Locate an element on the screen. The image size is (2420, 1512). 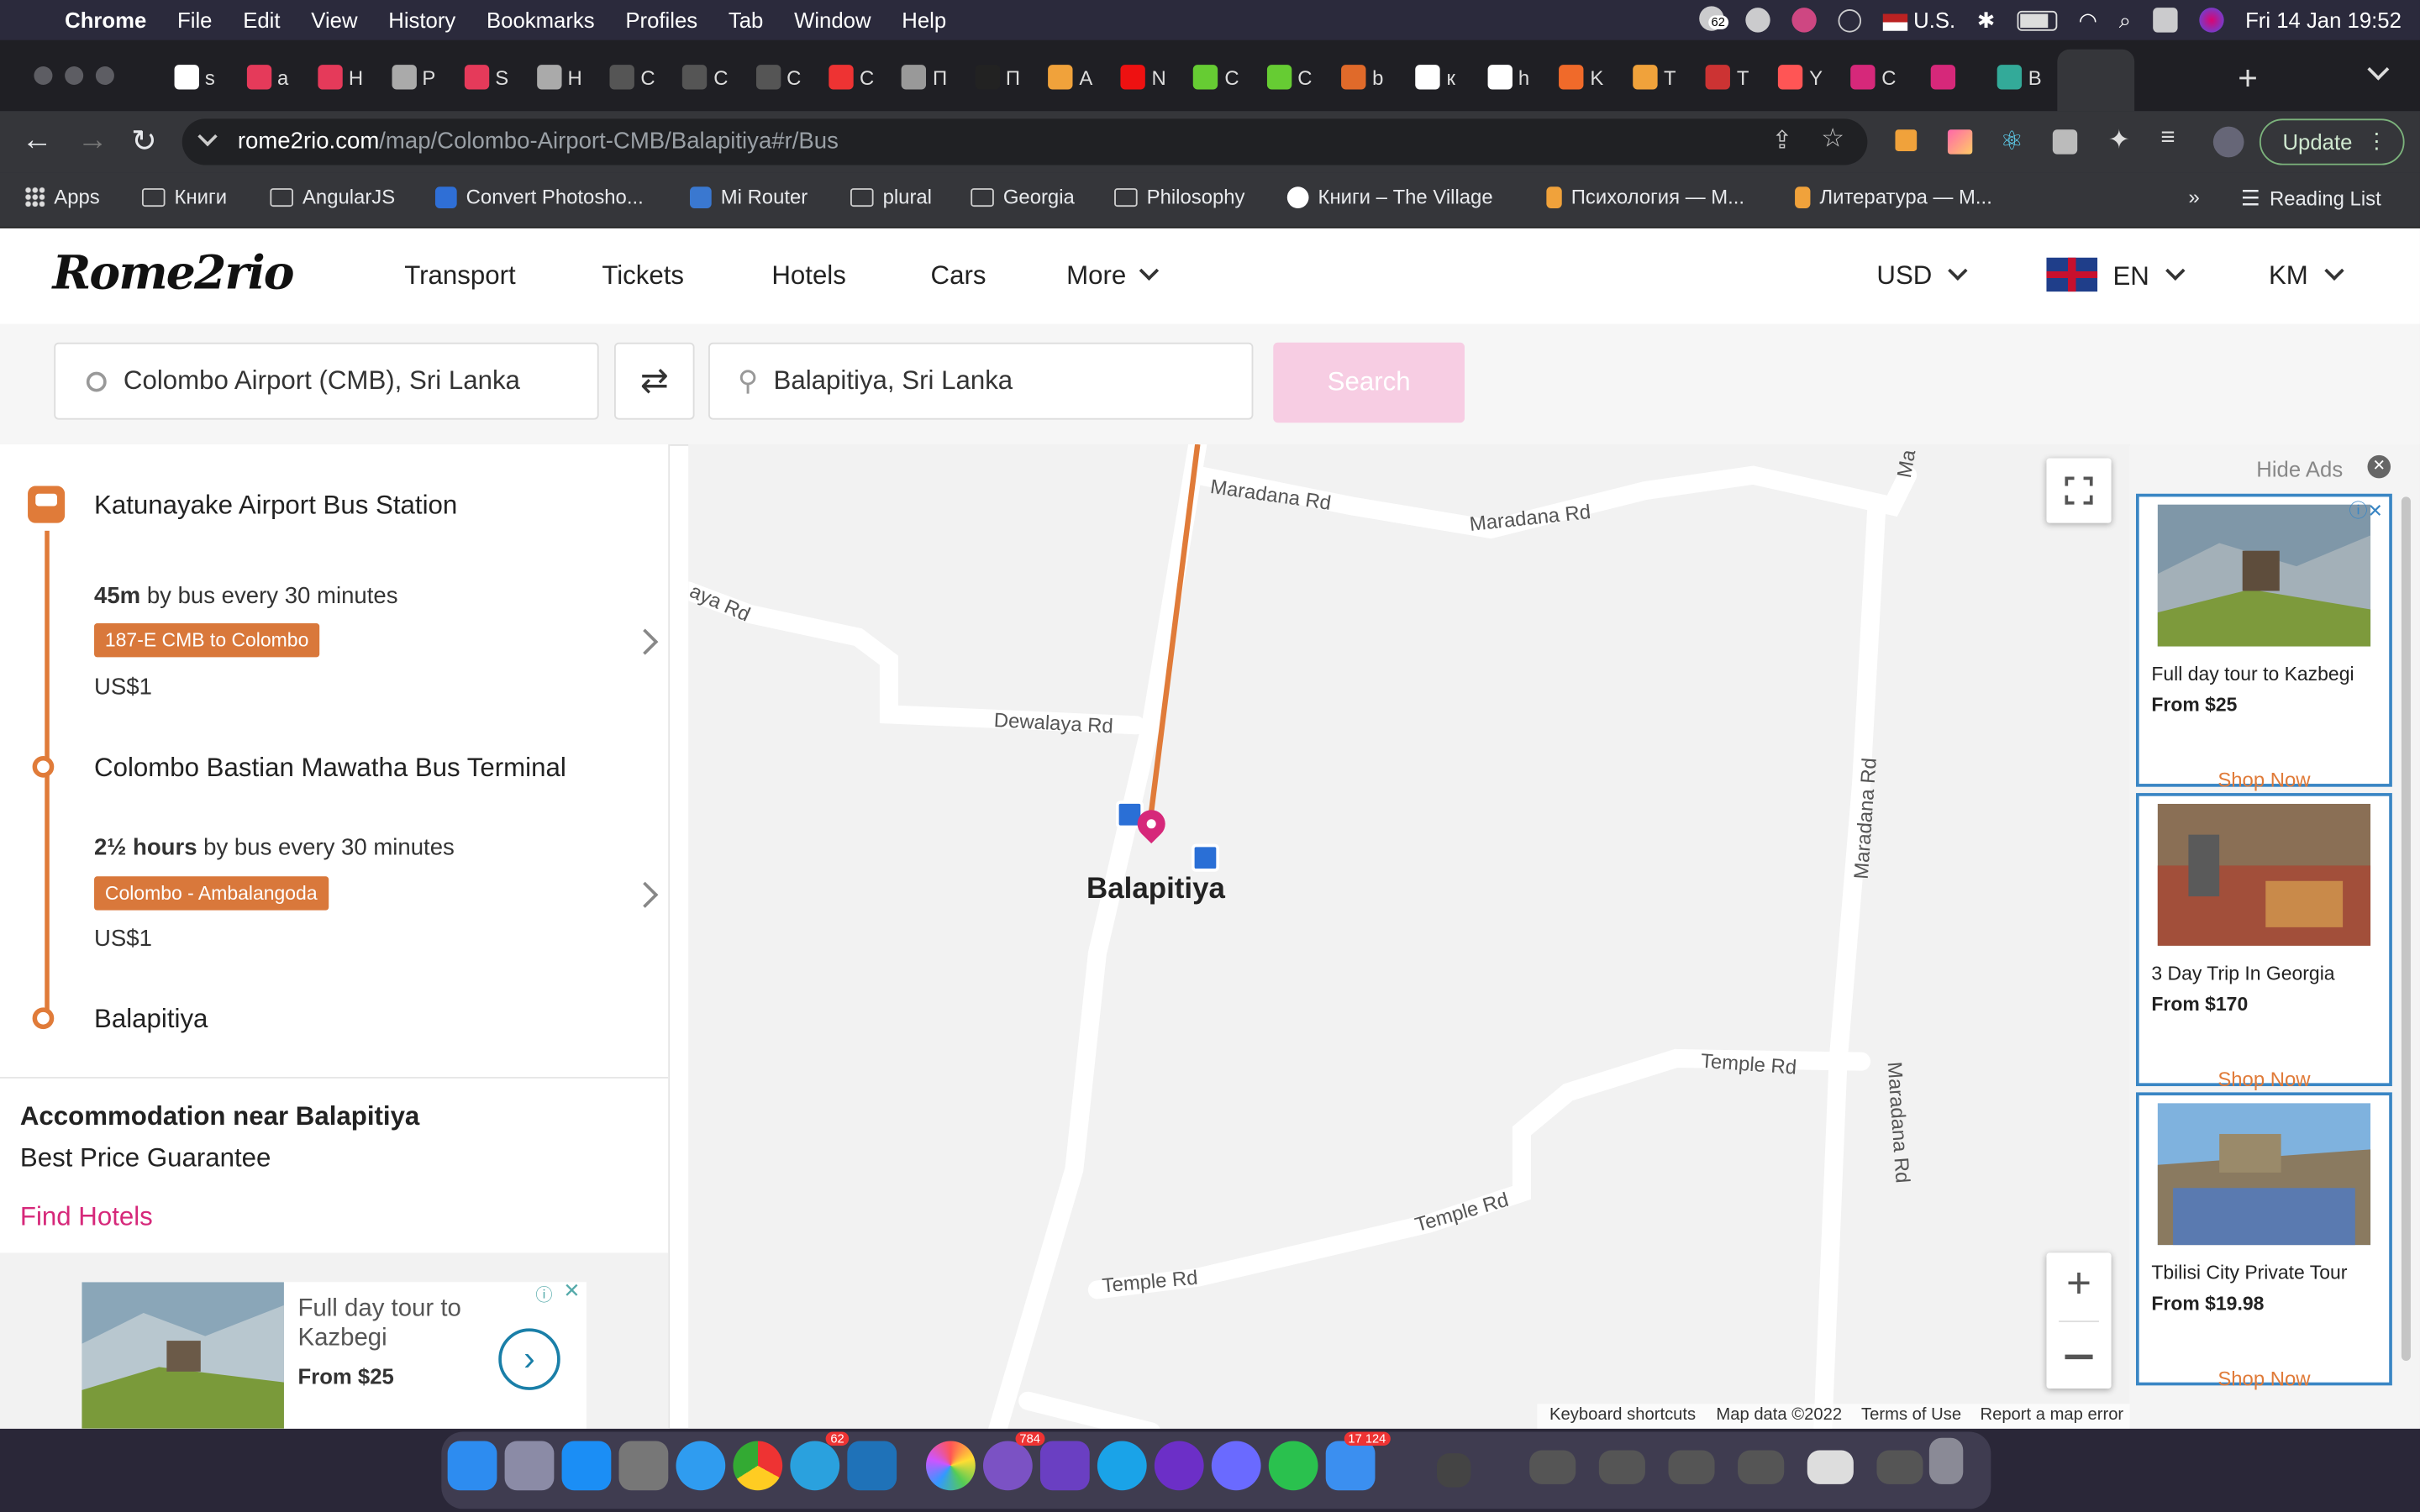
bookmark-apps: Apps is located at coordinates (62, 196).